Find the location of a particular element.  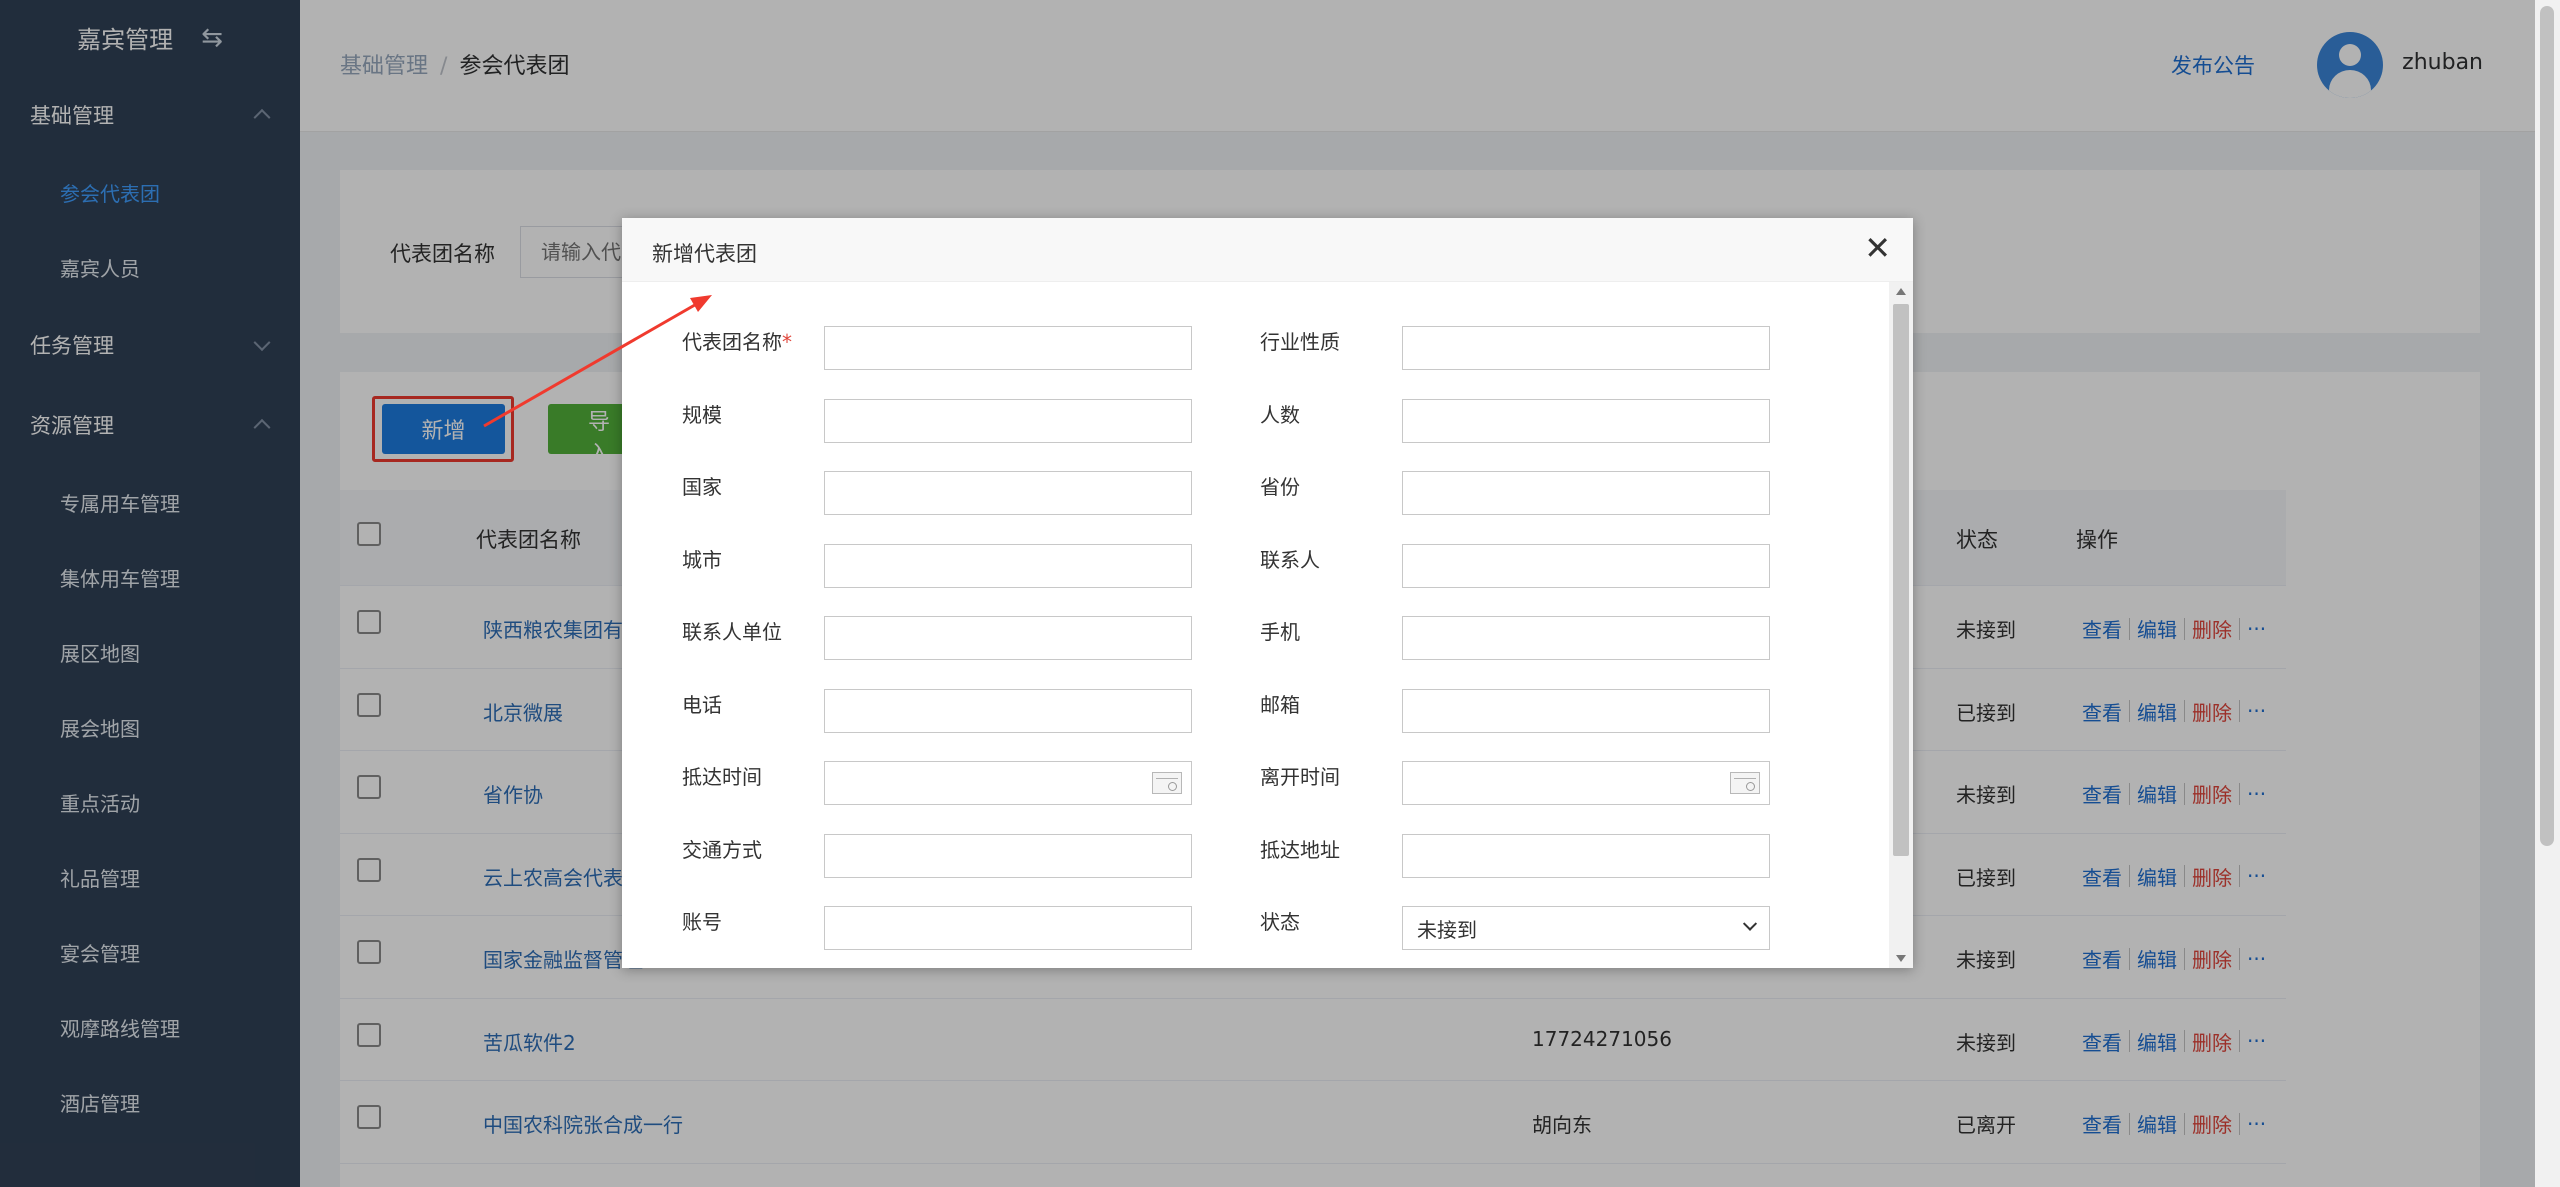

dialog-scrollbar-thumb is located at coordinates (1901, 580).